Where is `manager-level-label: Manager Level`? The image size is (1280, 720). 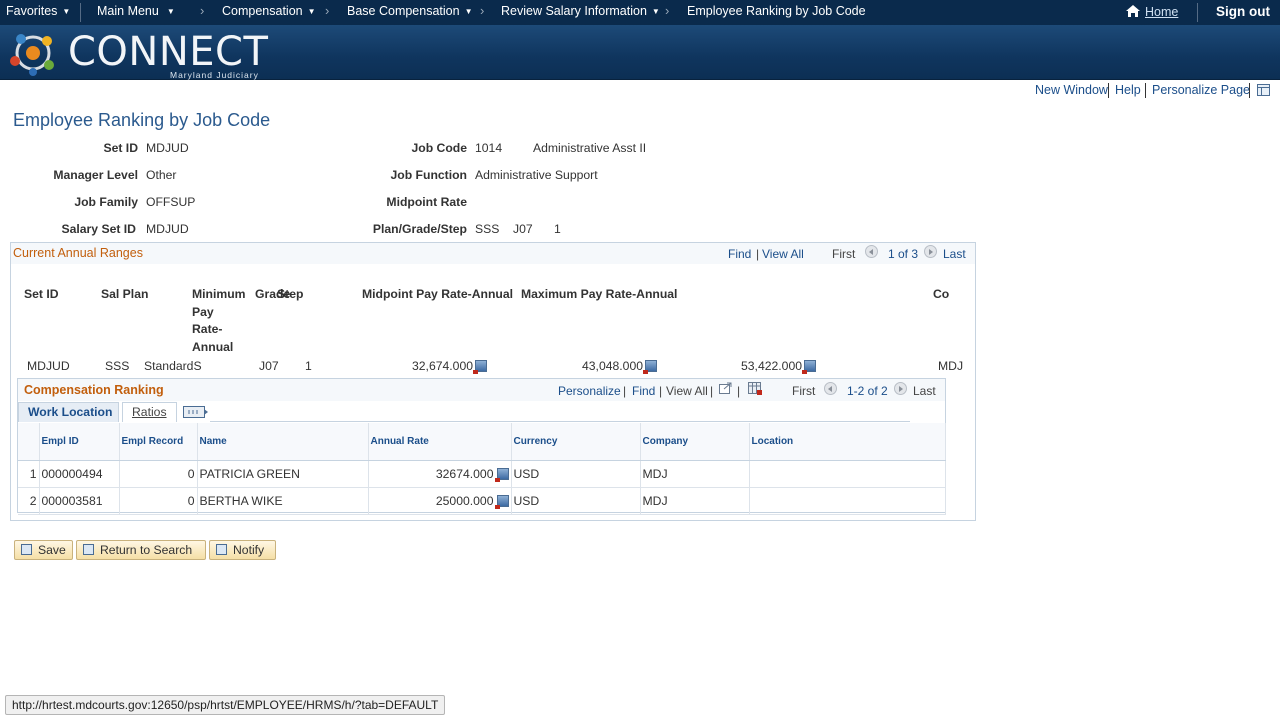 manager-level-label: Manager Level is located at coordinates (95, 175).